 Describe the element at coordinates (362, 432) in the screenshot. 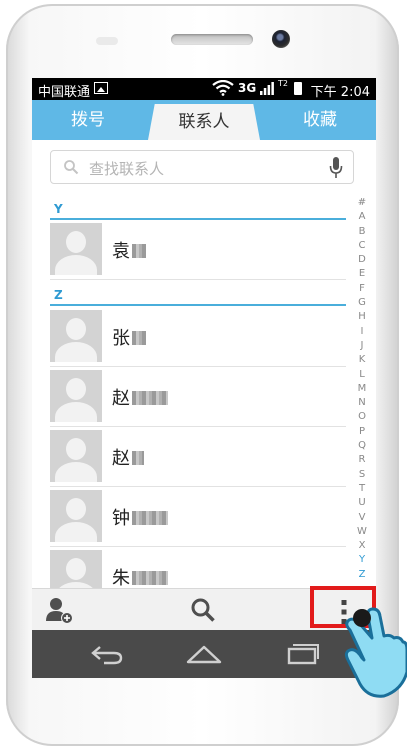

I see `index-letter: P` at that location.